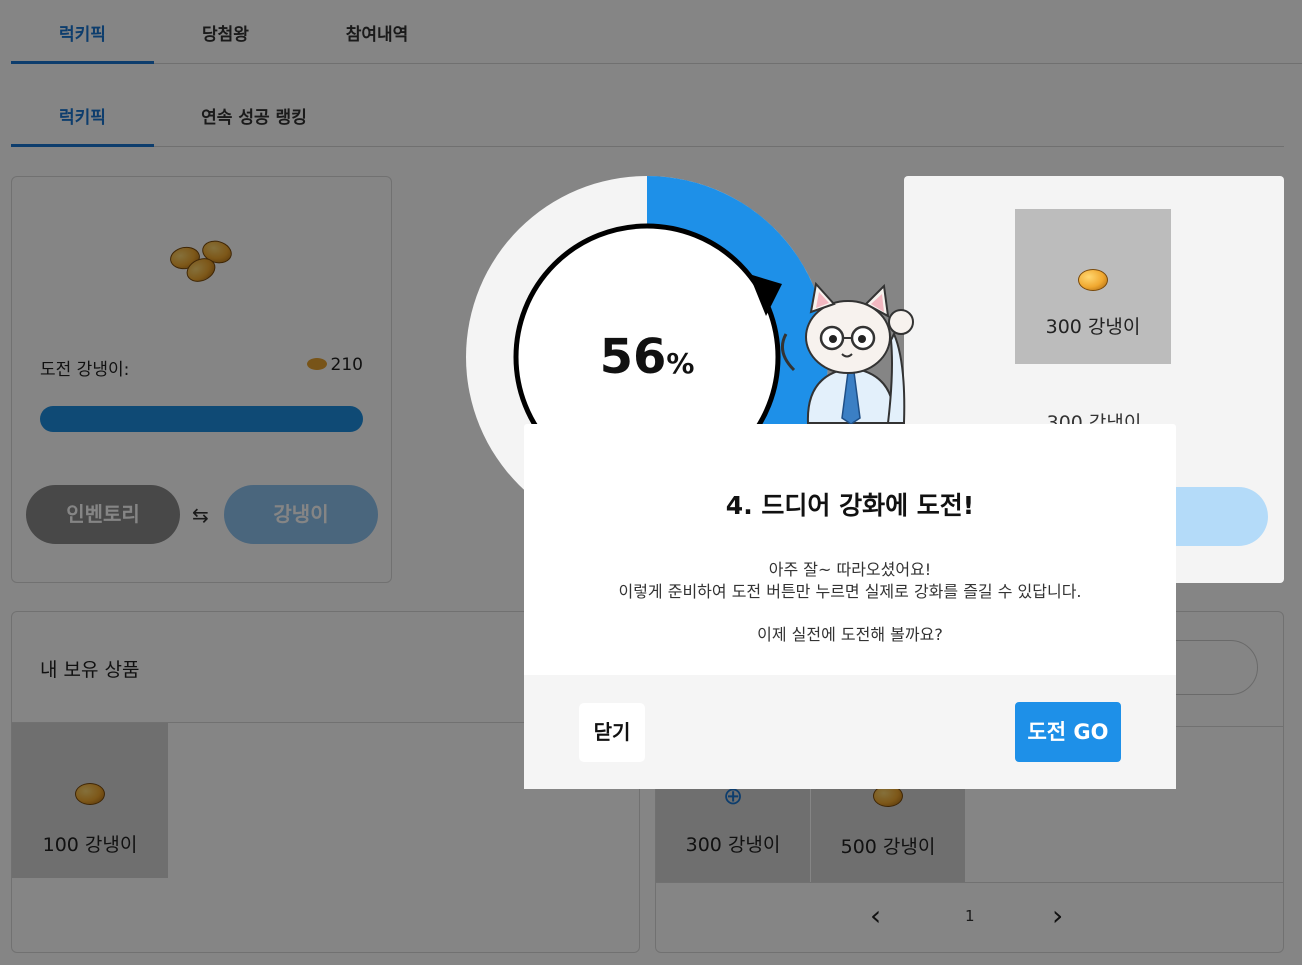 The height and width of the screenshot is (965, 1302). I want to click on modal-line-1: 아주 잘~ 따라오셨어요!, so click(850, 569).